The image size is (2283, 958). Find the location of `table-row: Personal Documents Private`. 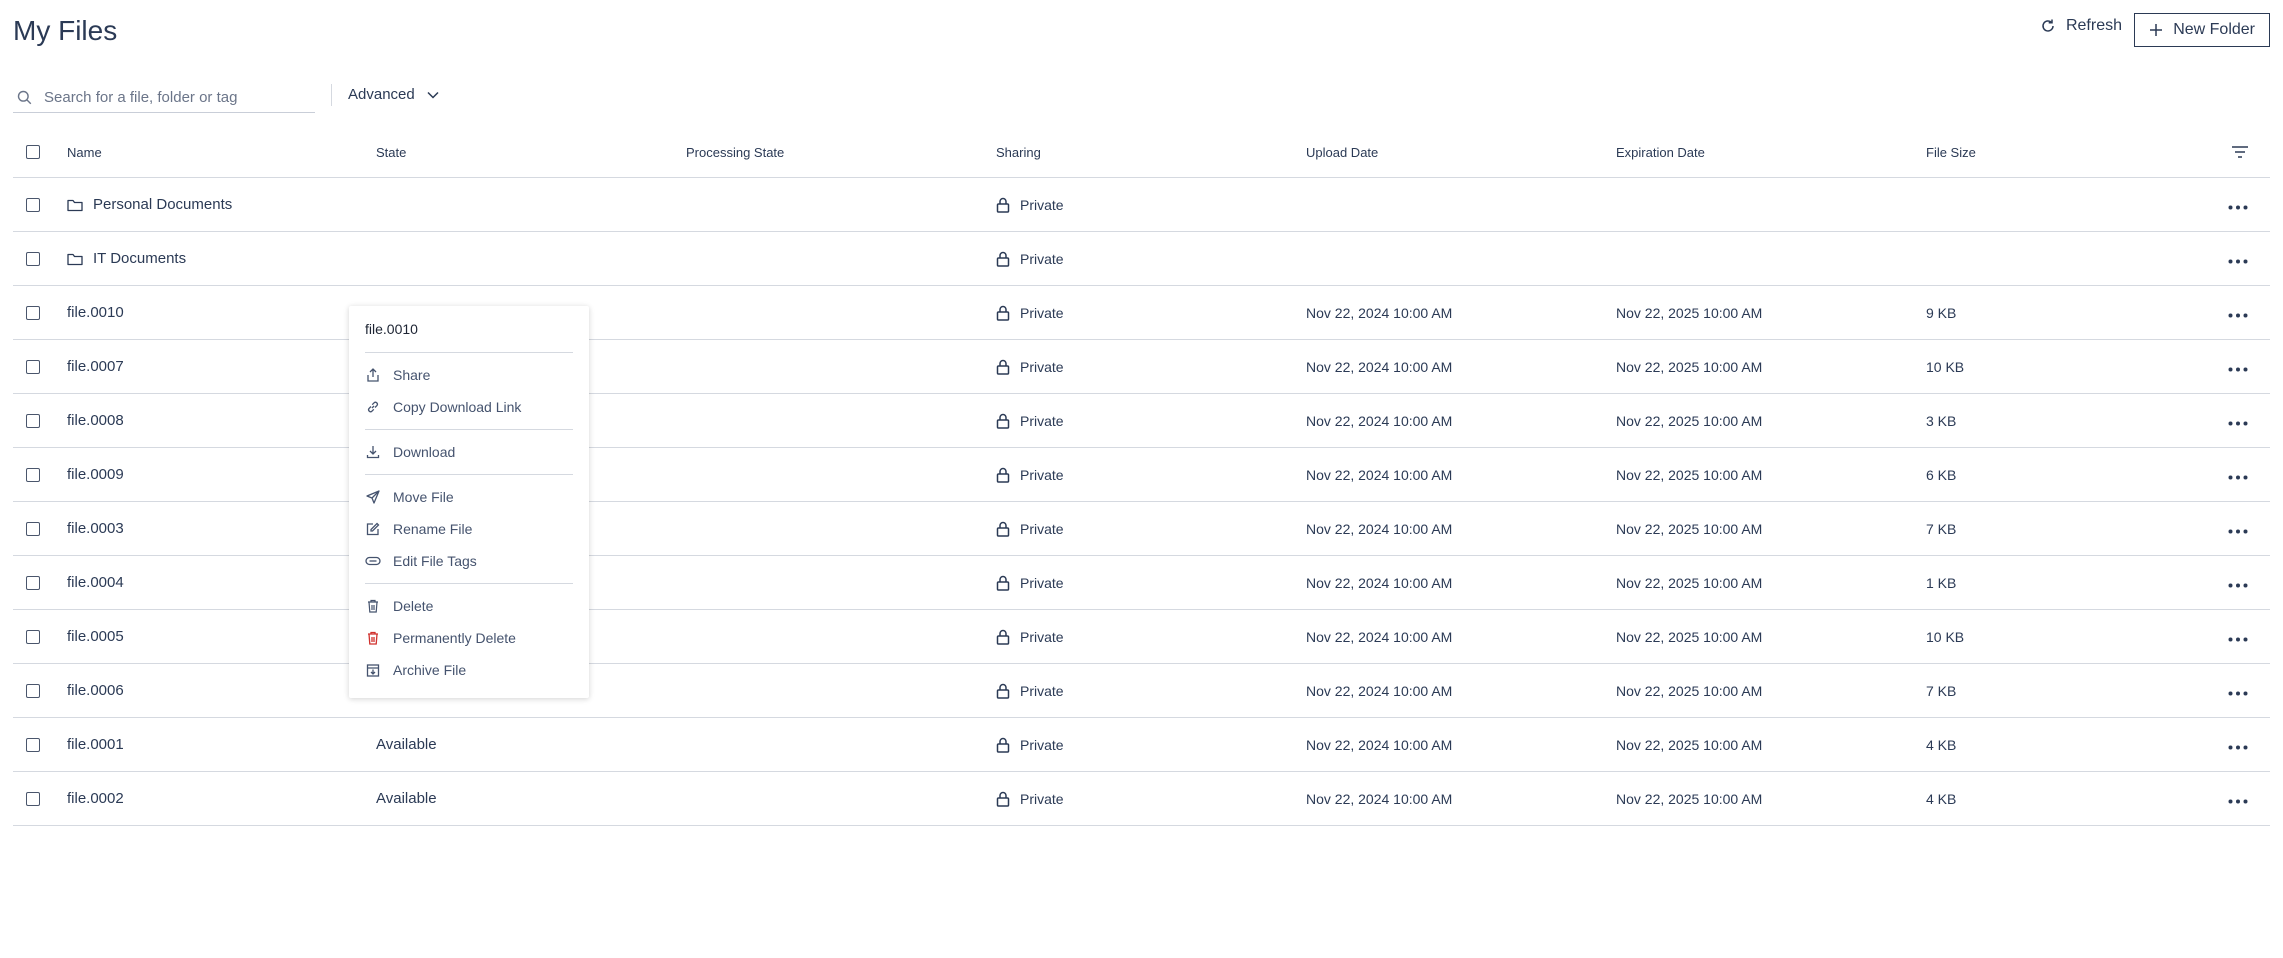

table-row: Personal Documents Private is located at coordinates (1141, 204).